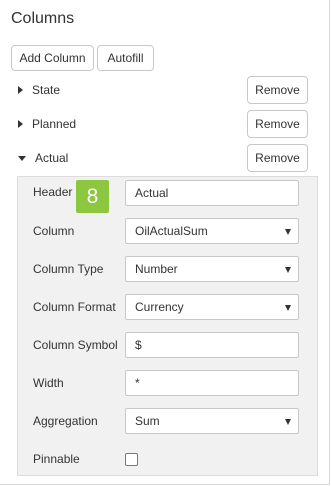 This screenshot has height=486, width=331. I want to click on column-label: Planned, so click(54, 124).